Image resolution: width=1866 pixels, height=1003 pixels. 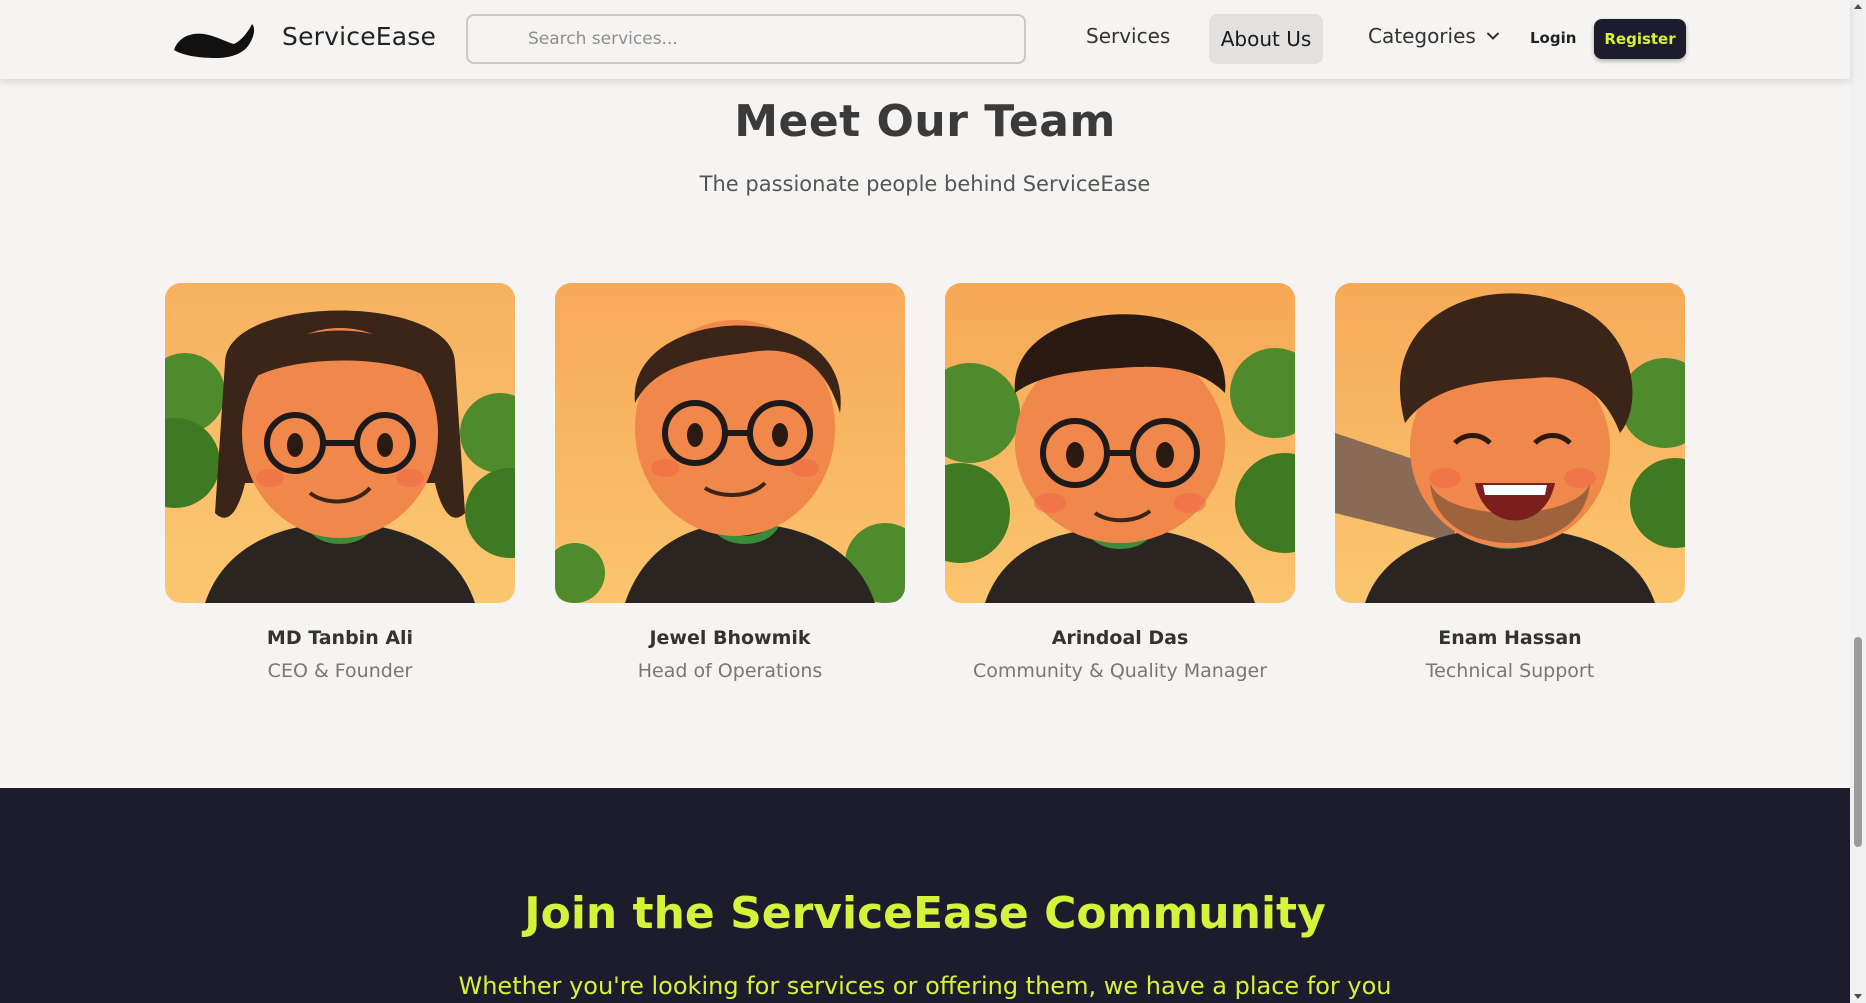 I want to click on team-title: Meet Our Team, so click(x=925, y=121).